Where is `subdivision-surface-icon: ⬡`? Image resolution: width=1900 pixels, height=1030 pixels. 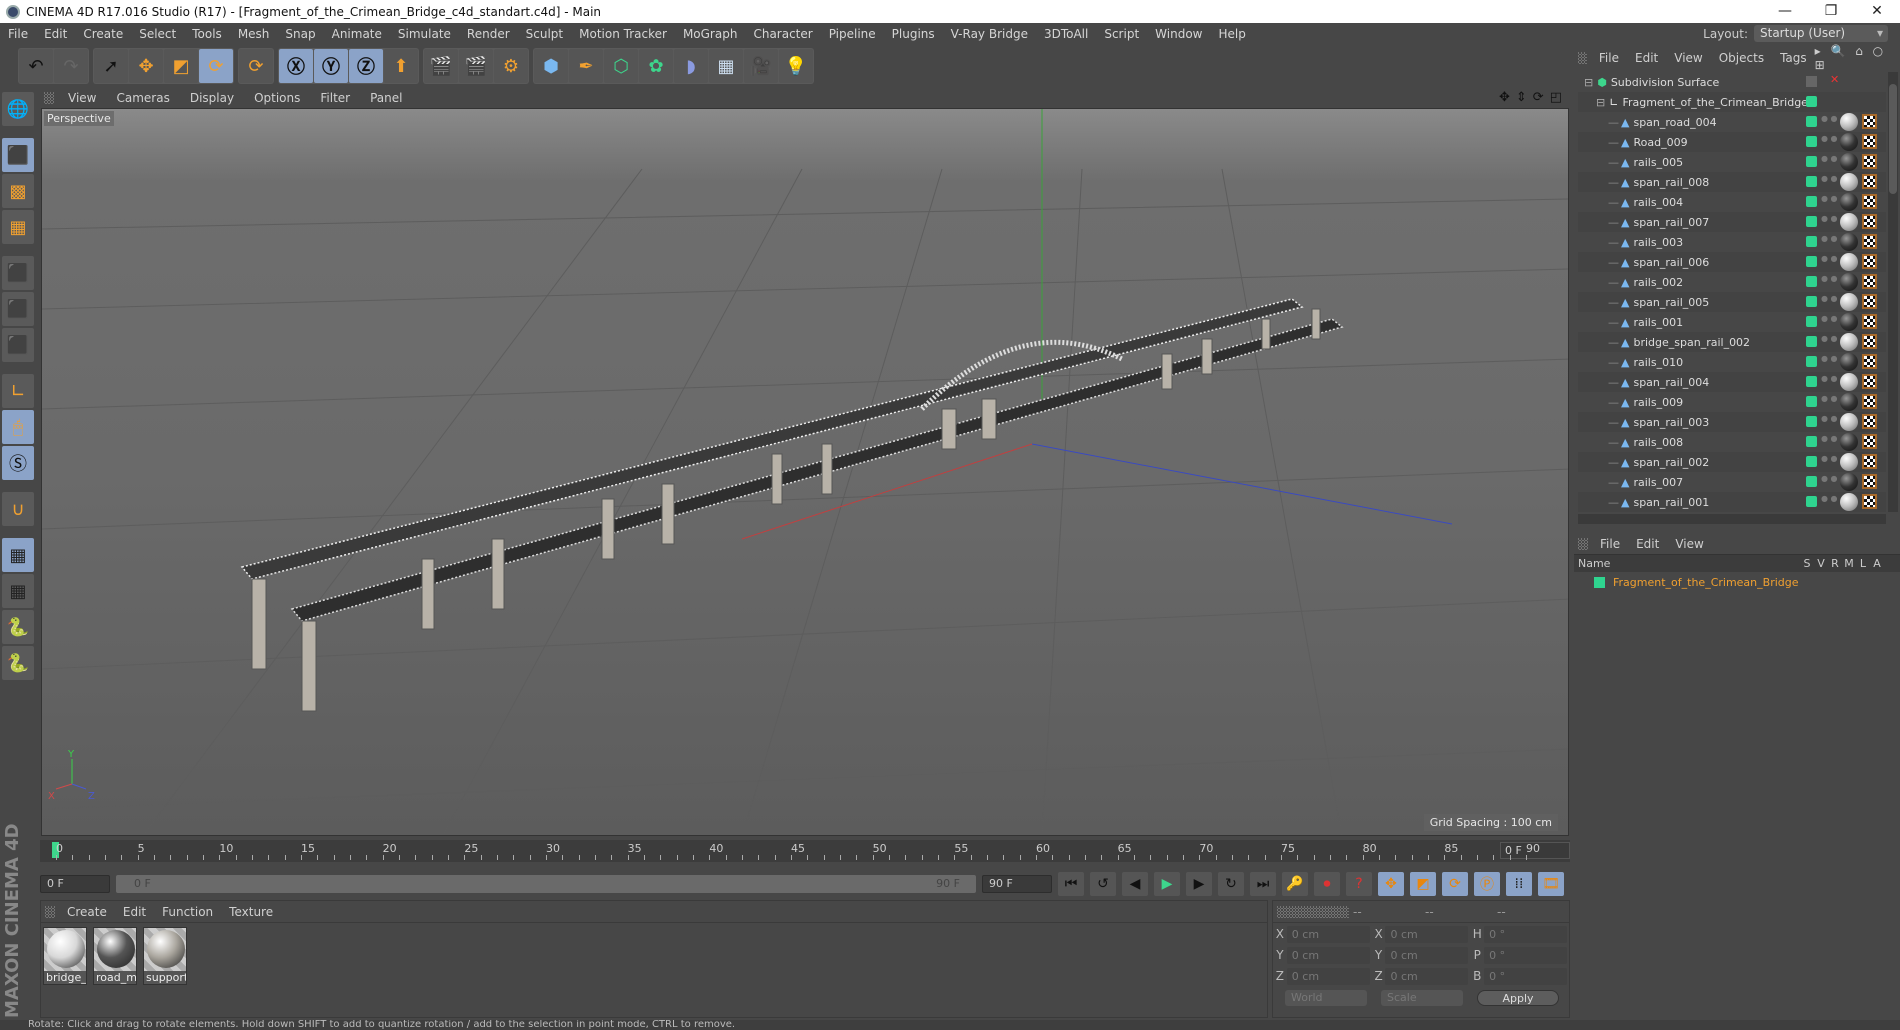 subdivision-surface-icon: ⬡ is located at coordinates (621, 66).